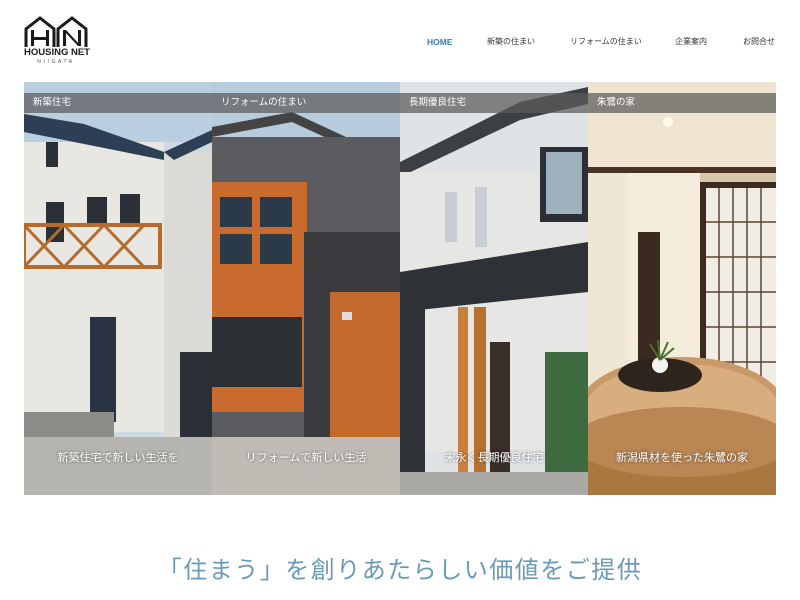  Describe the element at coordinates (494, 457) in the screenshot. I see `panel-caption: 末永く長期優良住宅` at that location.